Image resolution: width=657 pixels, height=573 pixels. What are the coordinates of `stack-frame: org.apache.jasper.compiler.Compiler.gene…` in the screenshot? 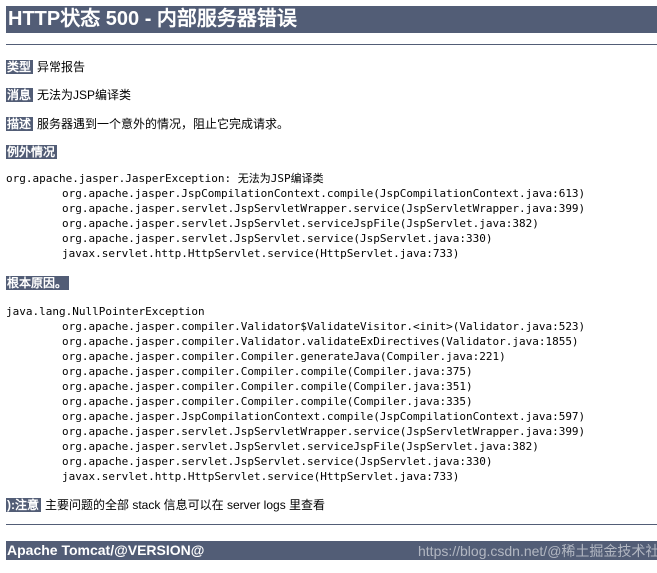 It's located at (284, 356).